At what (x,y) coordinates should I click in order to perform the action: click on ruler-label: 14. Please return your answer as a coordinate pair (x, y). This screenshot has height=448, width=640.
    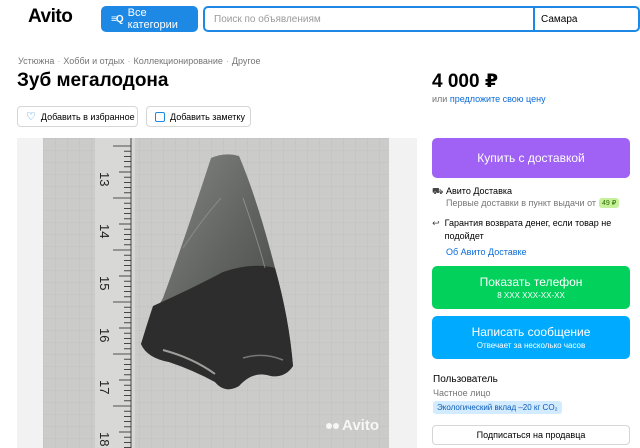
    Looking at the image, I should click on (104, 231).